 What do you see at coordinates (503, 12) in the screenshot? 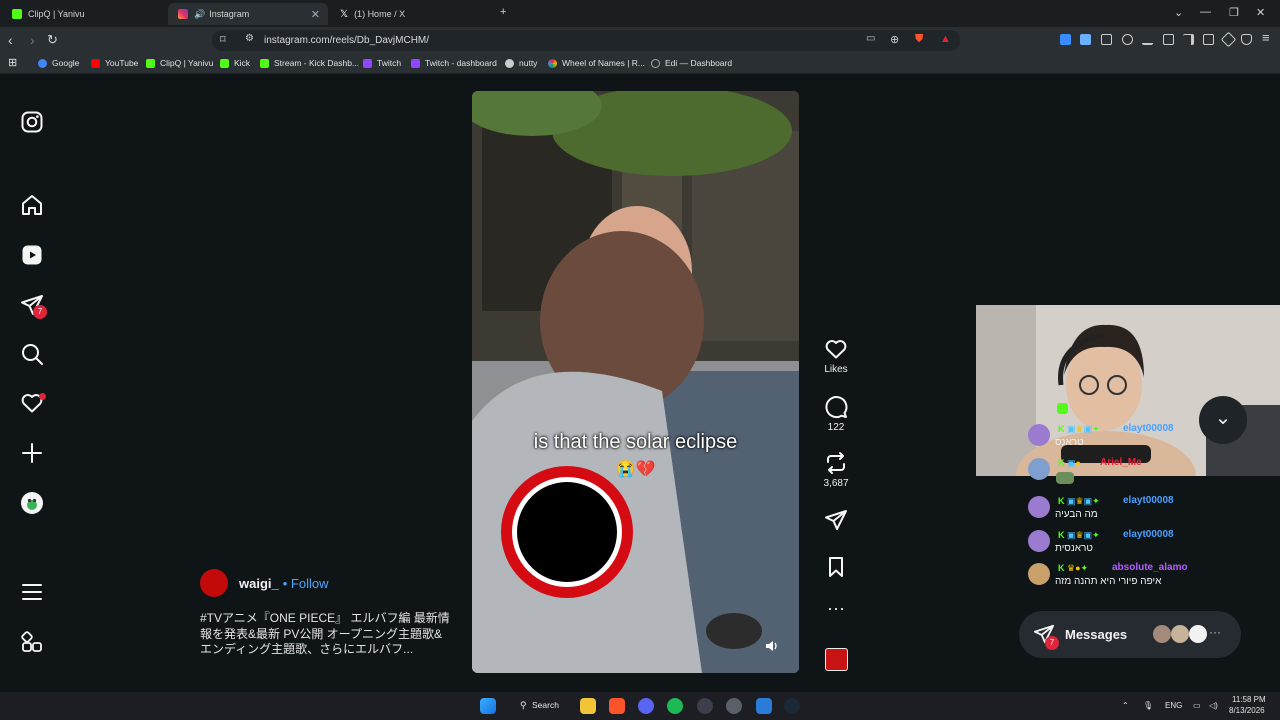
I see `new-tab-icon: +` at bounding box center [503, 12].